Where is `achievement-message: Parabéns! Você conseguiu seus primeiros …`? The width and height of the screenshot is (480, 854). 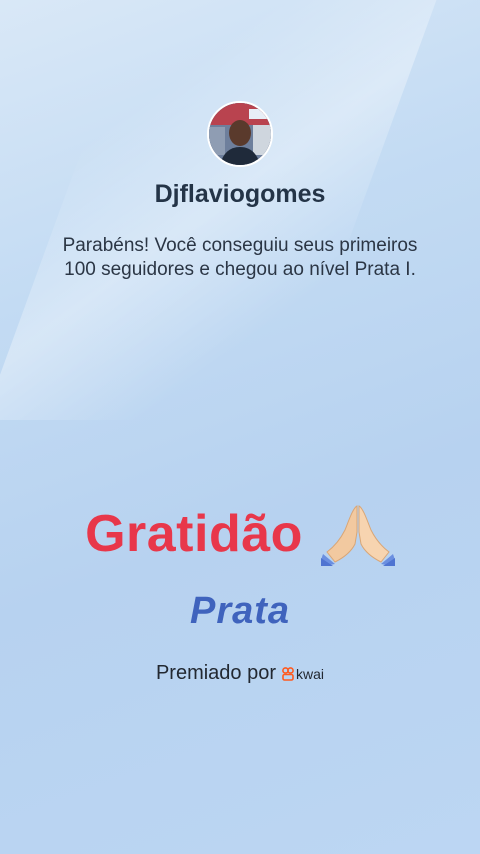 achievement-message: Parabéns! Você conseguiu seus primeiros … is located at coordinates (240, 257).